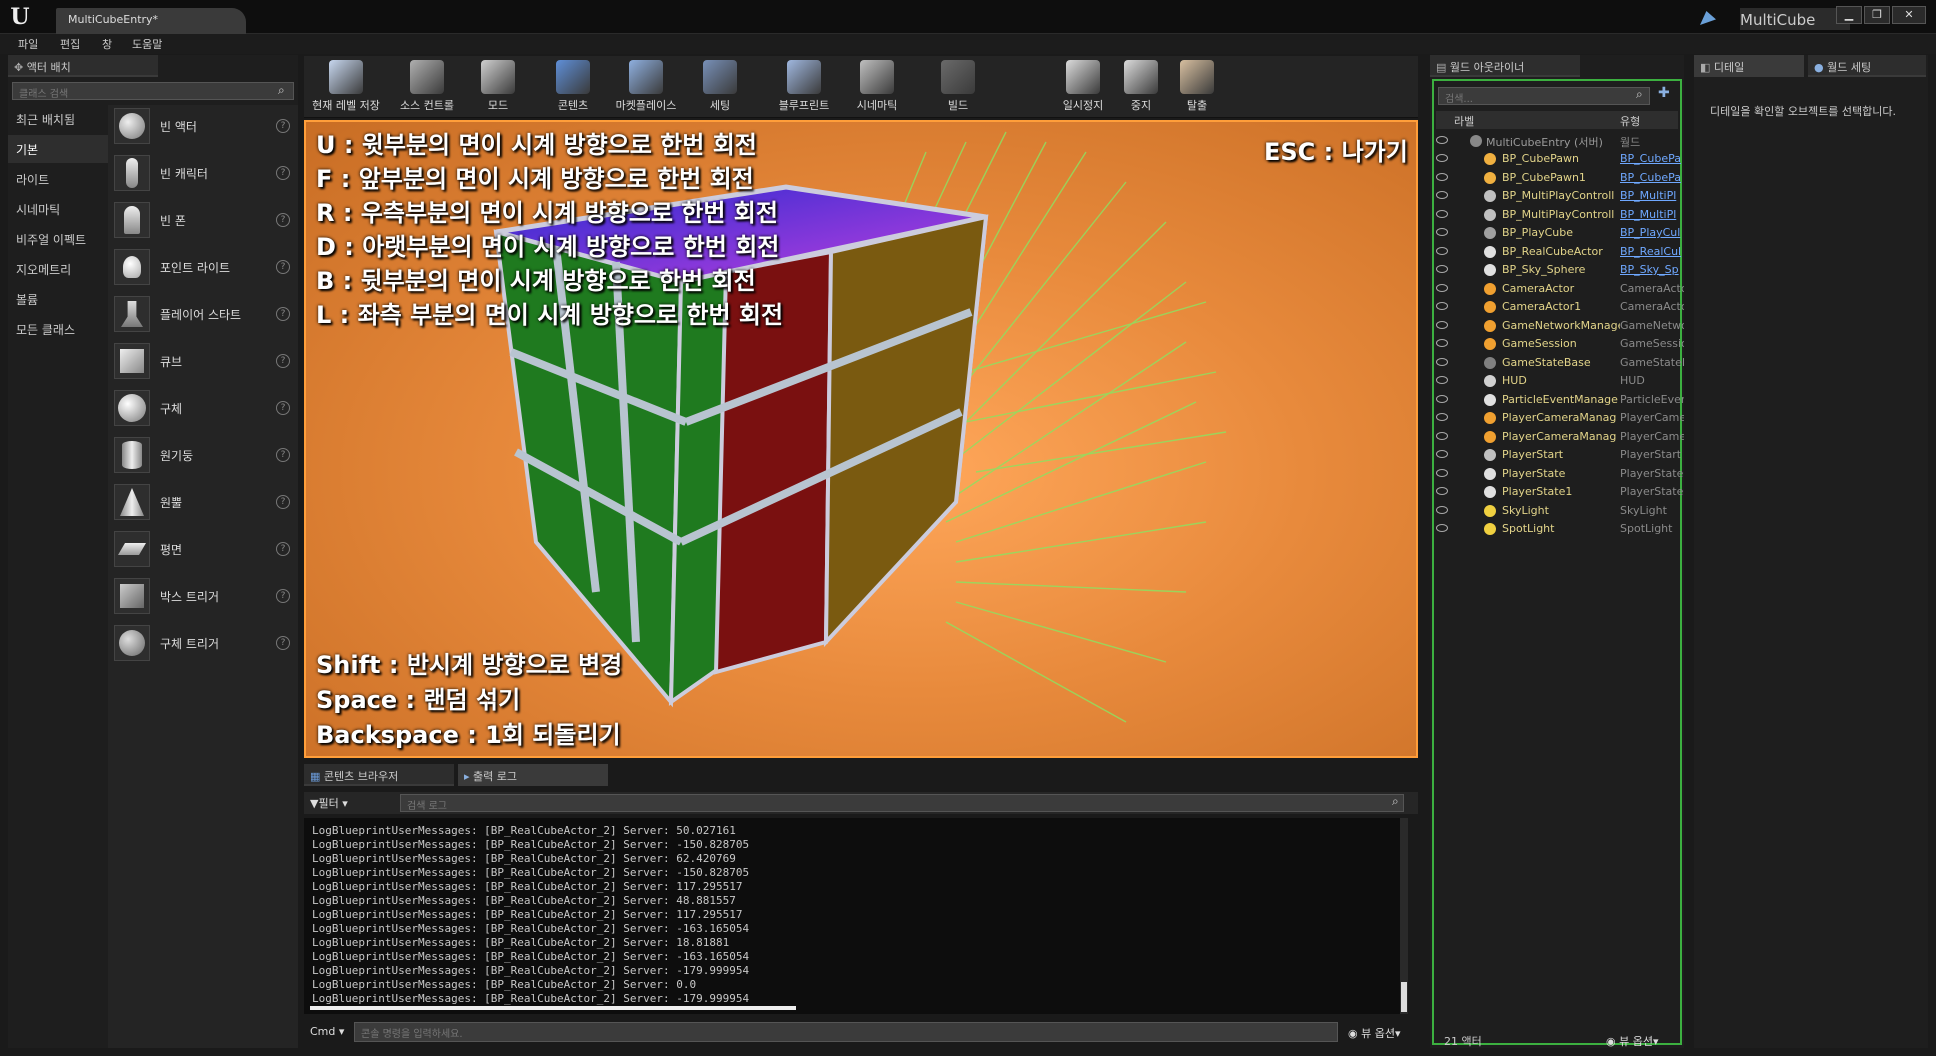  I want to click on tab-place-actors: ✥ 액터 배치, so click(83, 66).